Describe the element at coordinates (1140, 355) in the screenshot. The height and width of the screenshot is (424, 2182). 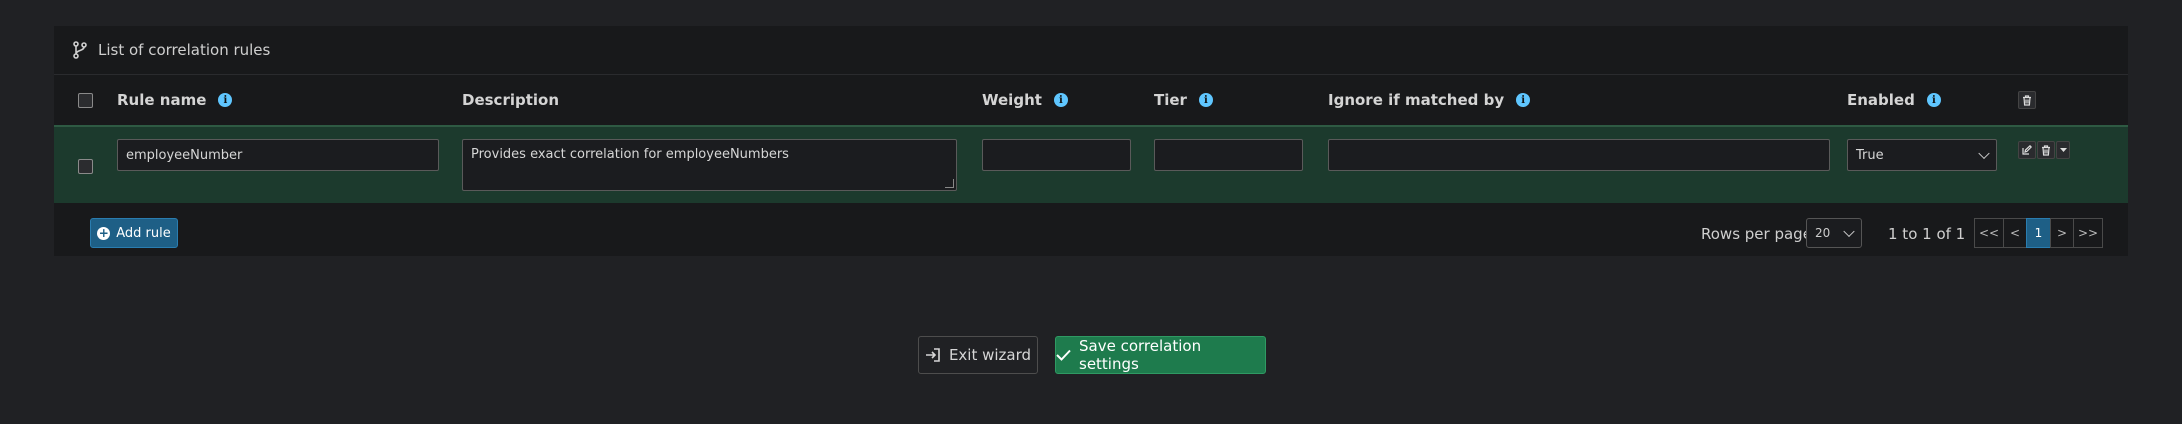
I see `save-label: Save correlation settings` at that location.